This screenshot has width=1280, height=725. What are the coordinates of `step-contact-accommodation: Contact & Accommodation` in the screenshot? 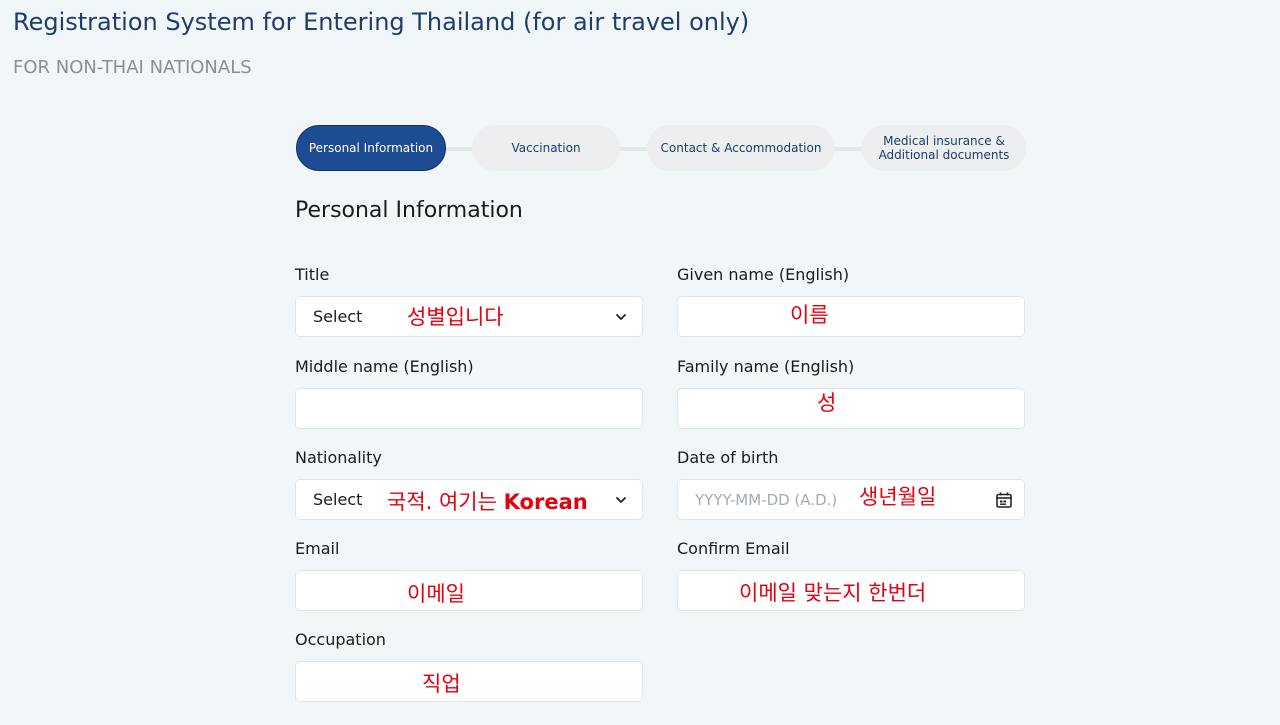 It's located at (741, 148).